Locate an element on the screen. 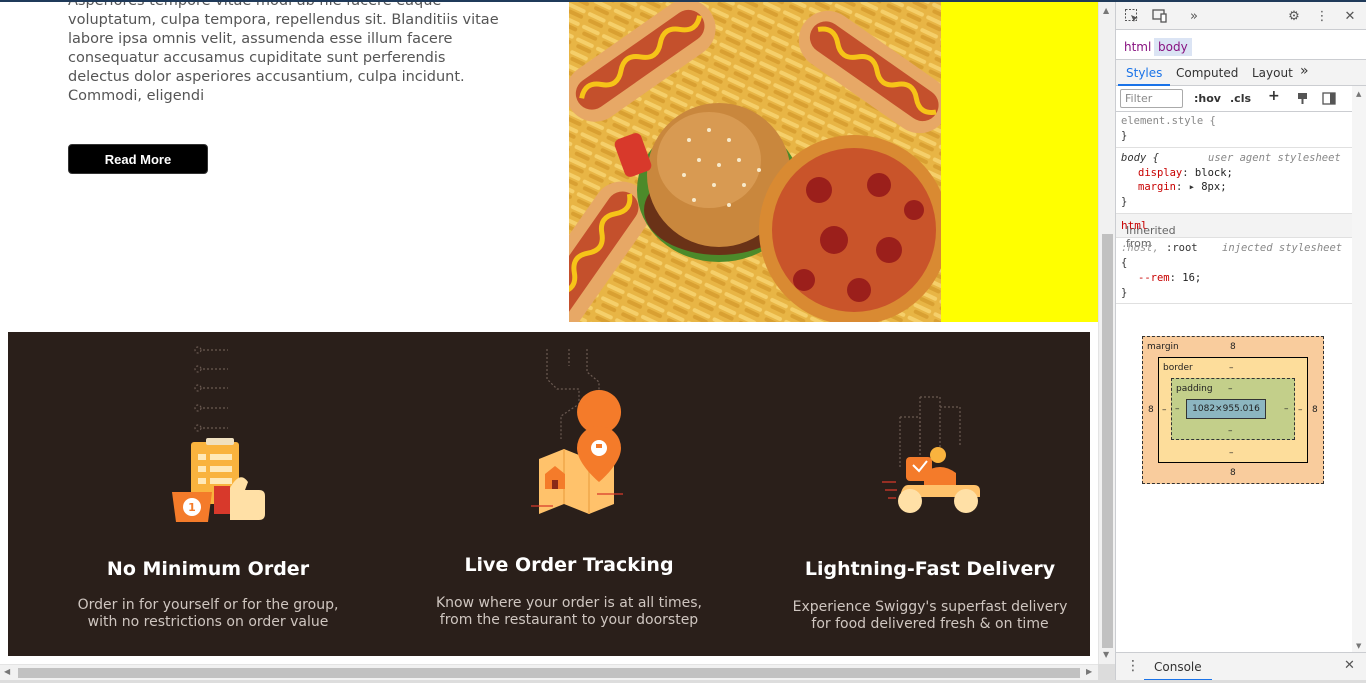 The image size is (1366, 683). tab-console: Console is located at coordinates (1178, 667).